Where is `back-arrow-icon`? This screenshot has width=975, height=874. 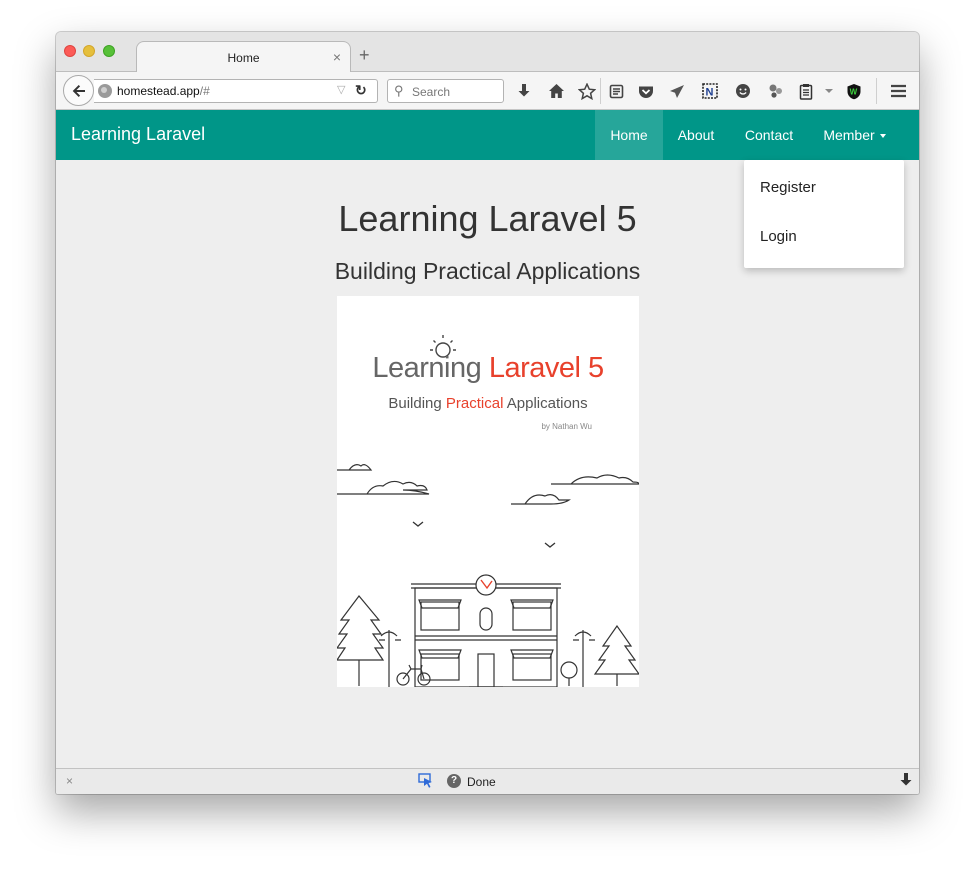 back-arrow-icon is located at coordinates (78, 90).